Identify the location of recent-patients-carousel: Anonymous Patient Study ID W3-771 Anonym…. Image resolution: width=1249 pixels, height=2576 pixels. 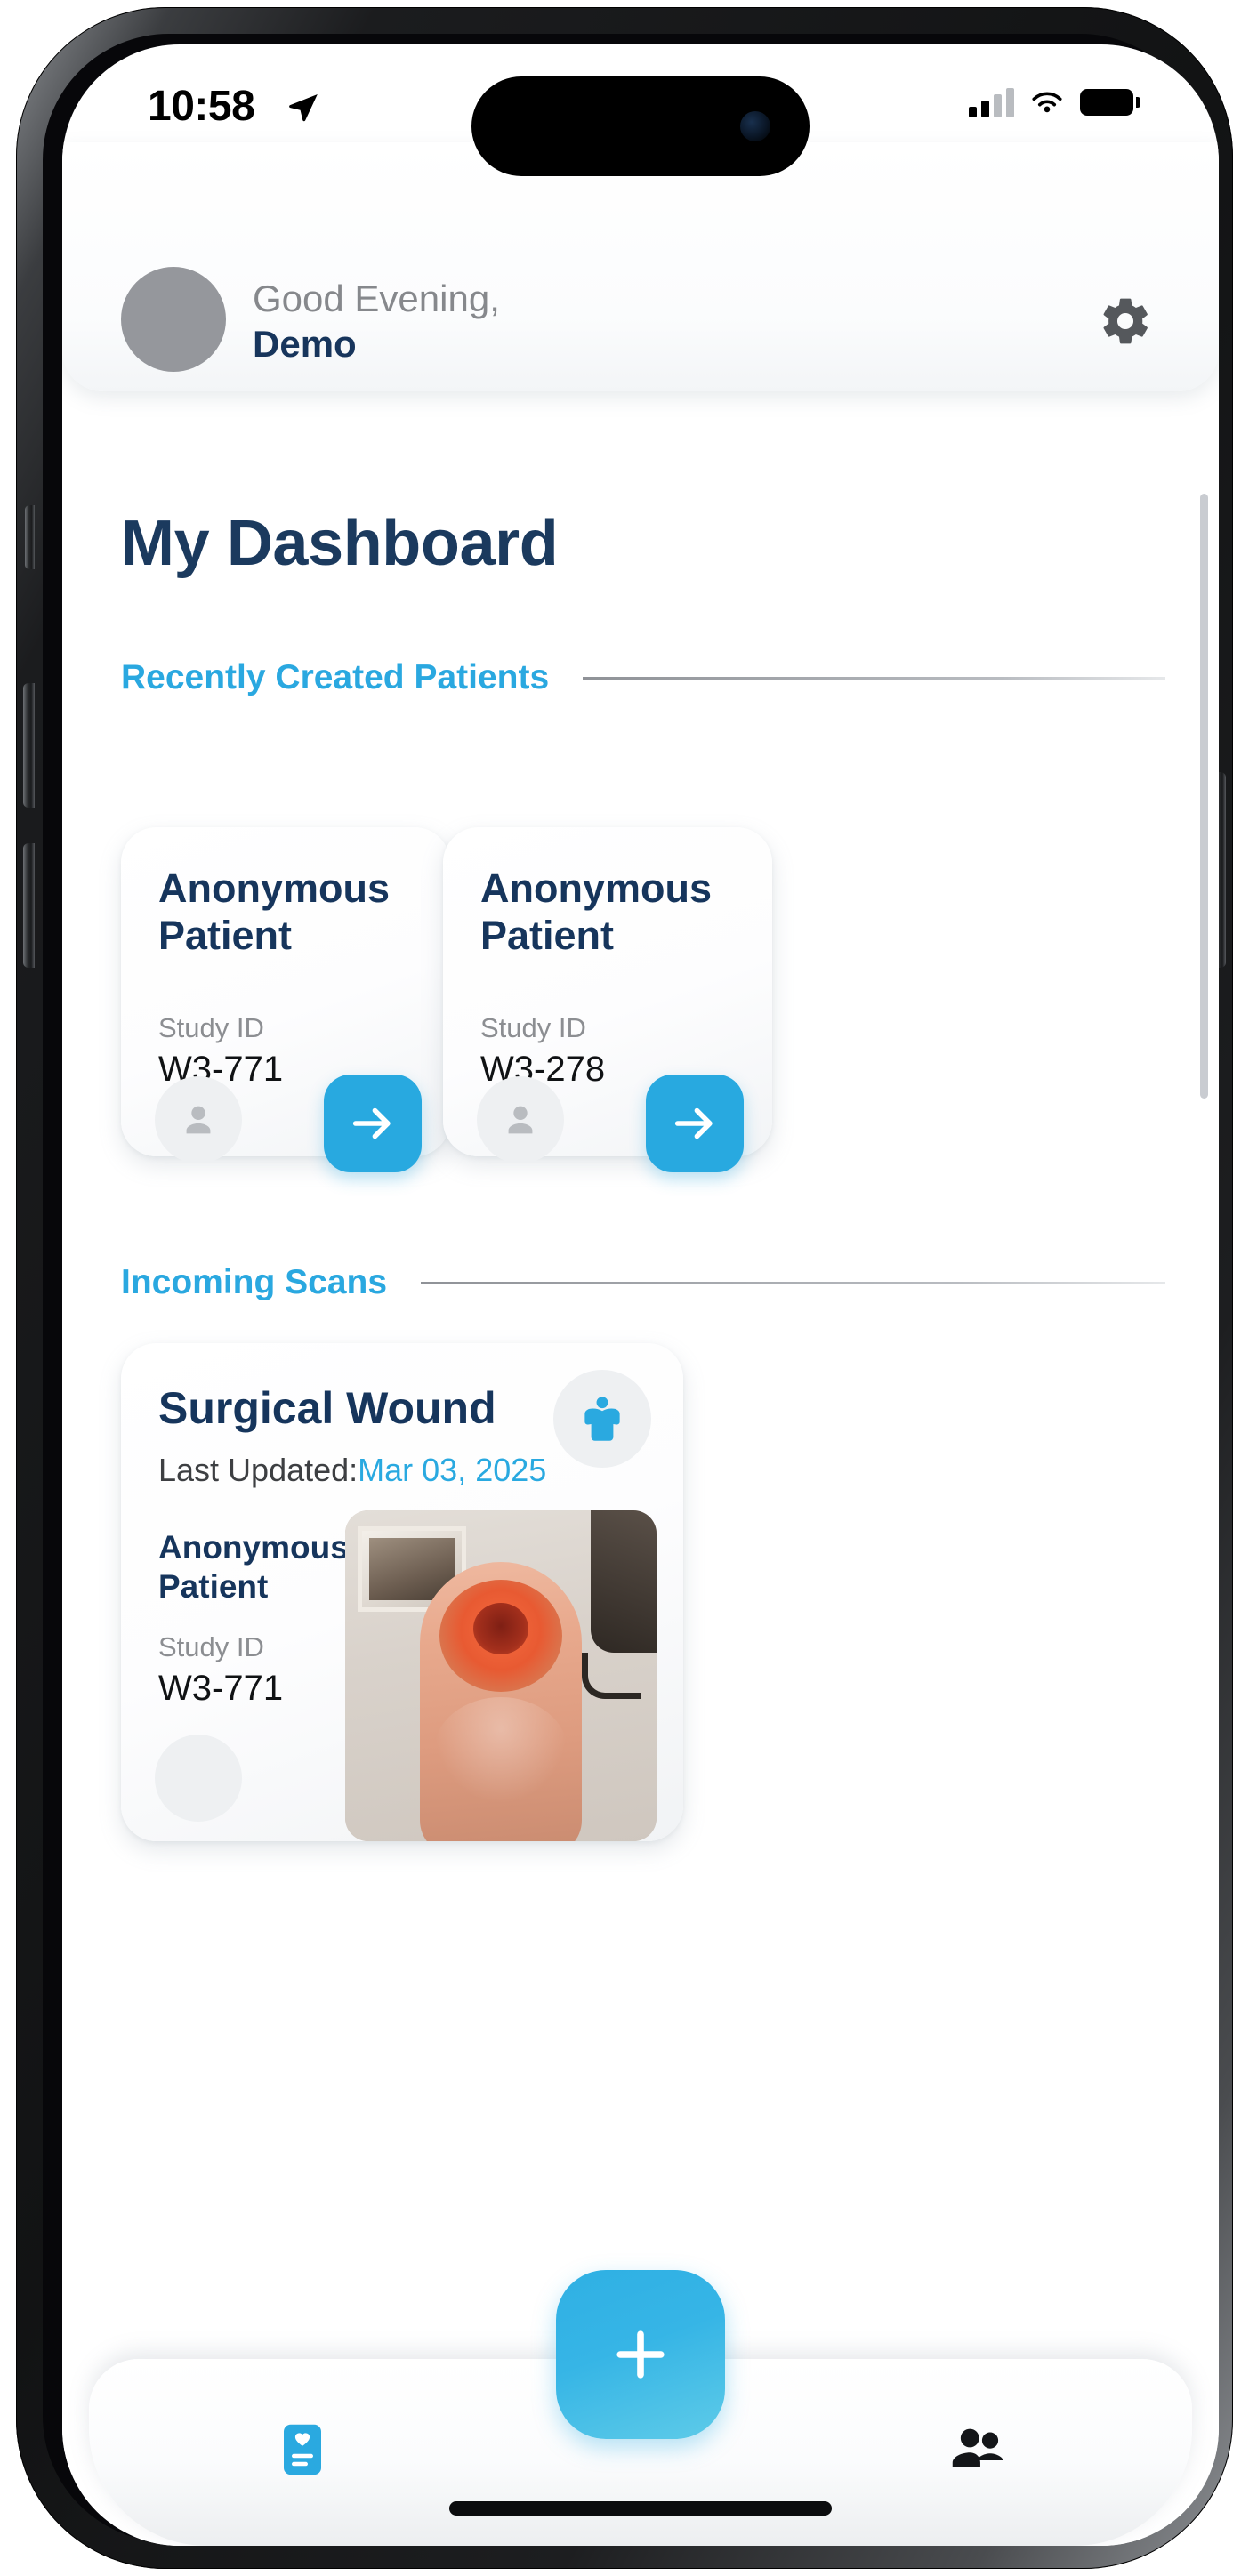
(640, 1009).